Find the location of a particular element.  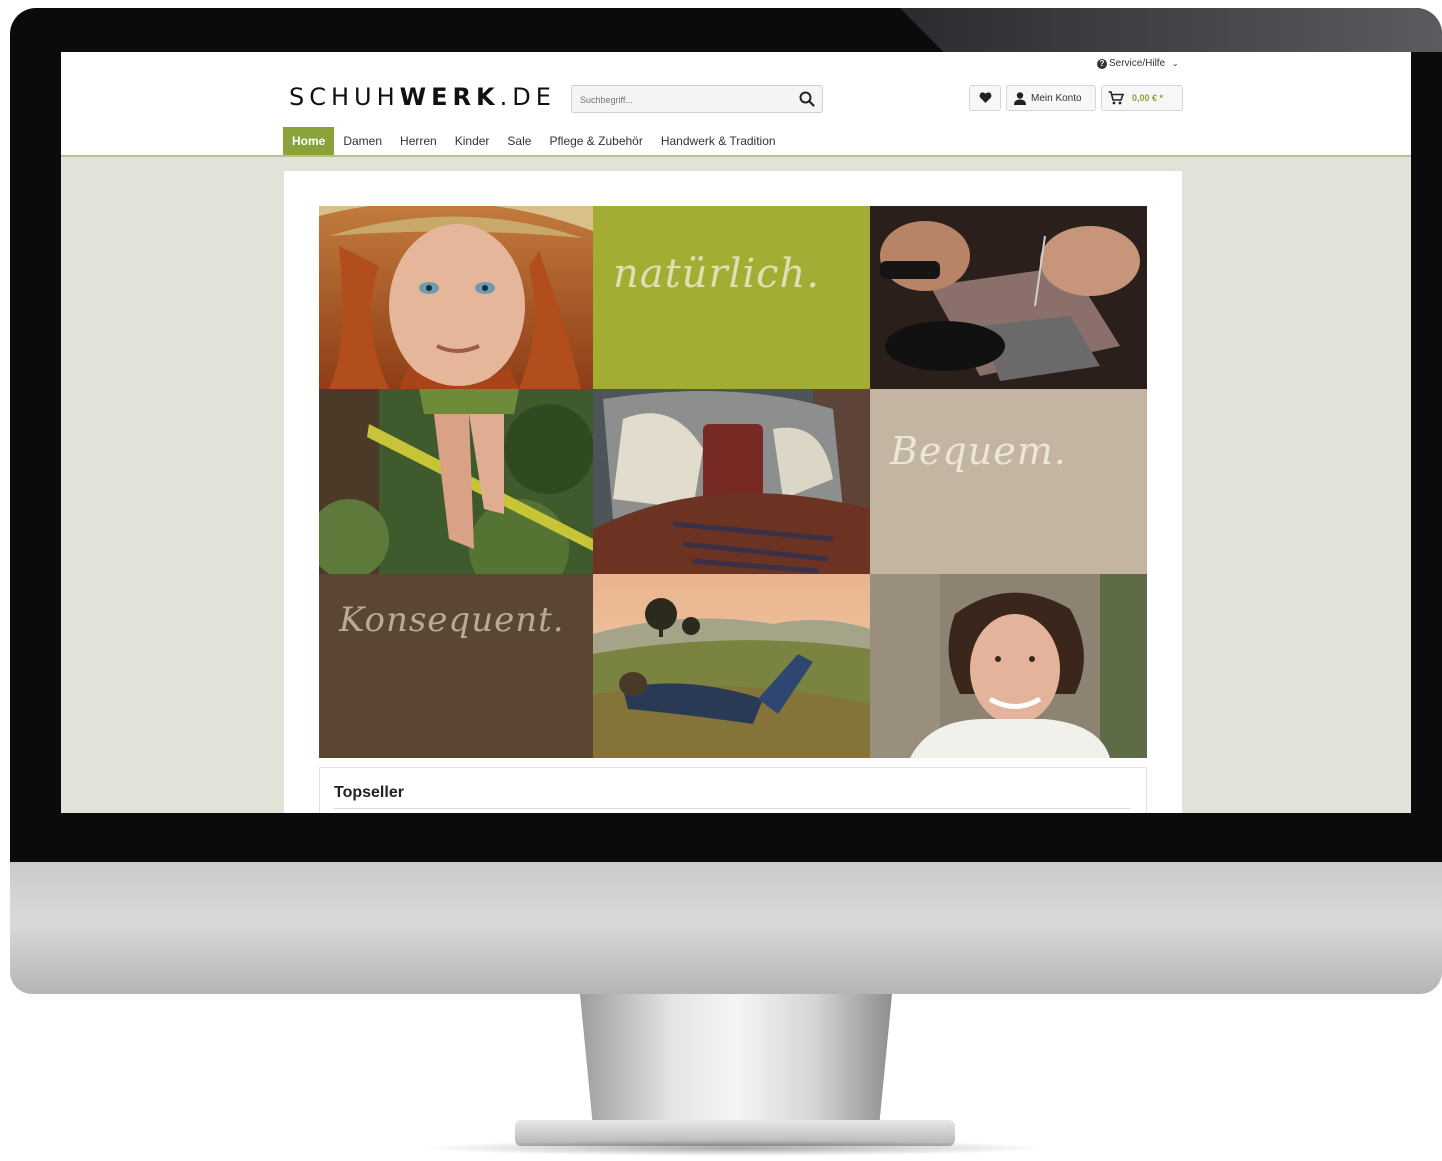

cart-icon is located at coordinates (1116, 98).